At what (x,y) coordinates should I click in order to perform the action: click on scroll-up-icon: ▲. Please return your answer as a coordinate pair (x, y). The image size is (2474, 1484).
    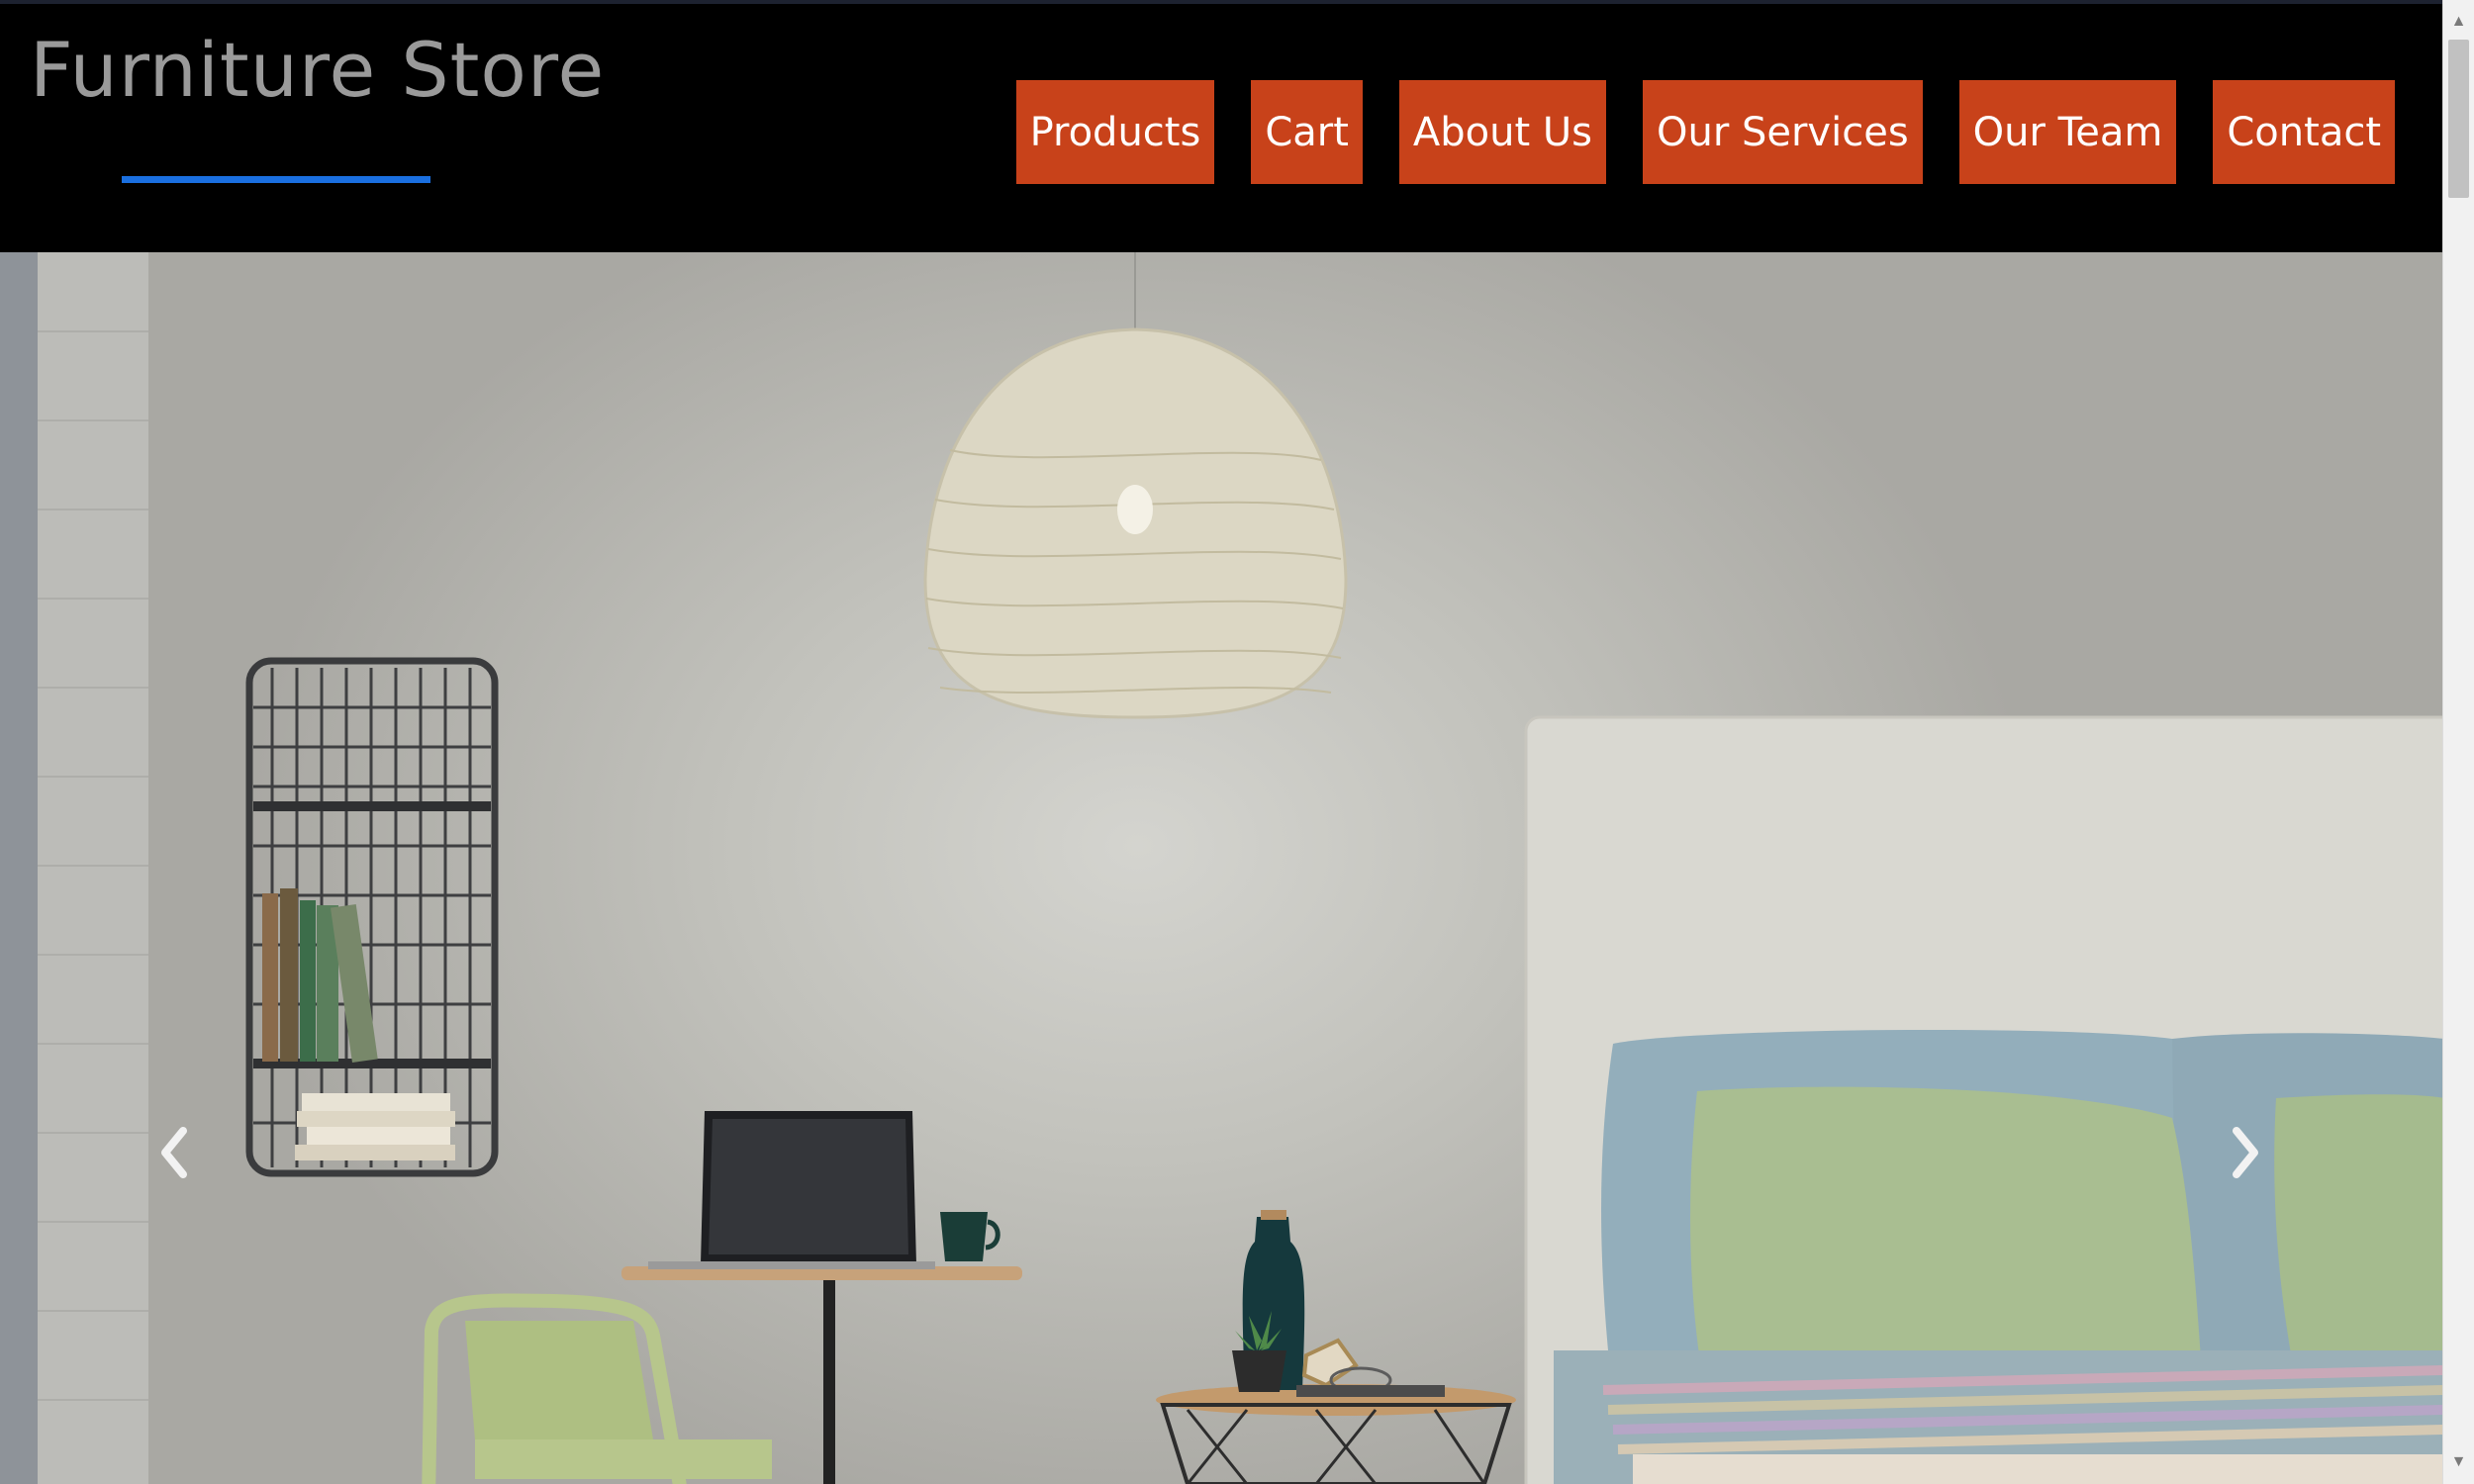
    Looking at the image, I should click on (2458, 22).